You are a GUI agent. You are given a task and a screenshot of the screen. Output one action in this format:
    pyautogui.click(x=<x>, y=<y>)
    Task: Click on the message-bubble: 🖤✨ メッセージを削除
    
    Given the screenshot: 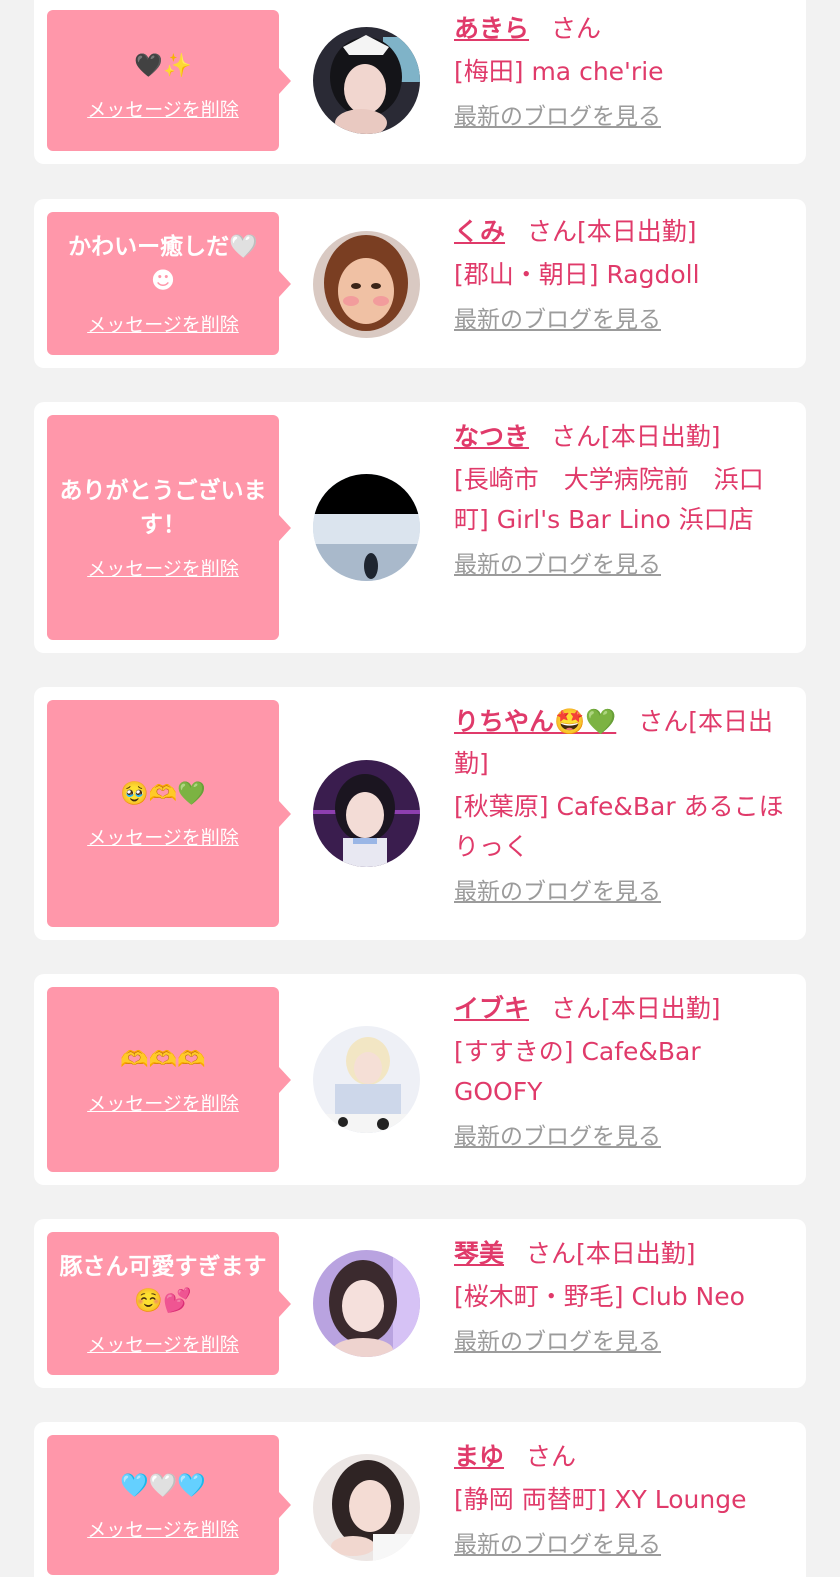 What is the action you would take?
    pyautogui.click(x=169, y=80)
    